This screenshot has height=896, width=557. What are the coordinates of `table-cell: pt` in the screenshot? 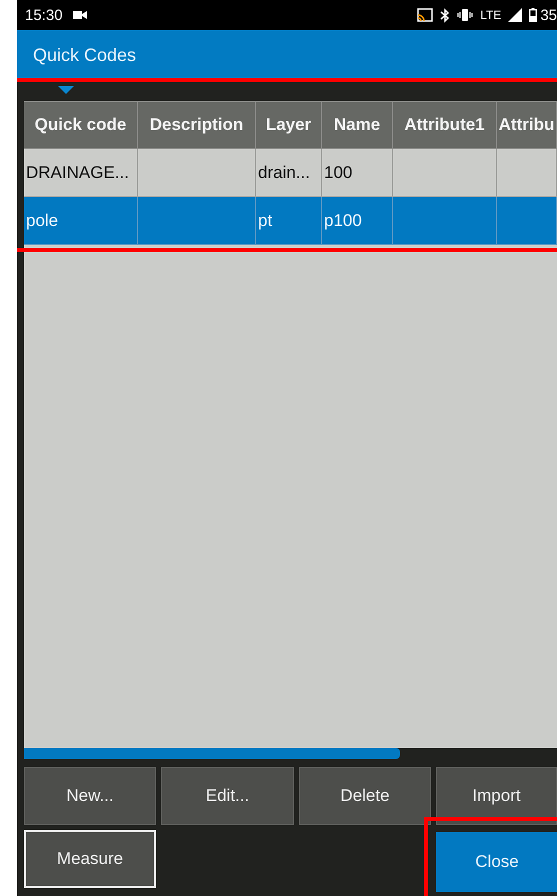 It's located at (289, 221).